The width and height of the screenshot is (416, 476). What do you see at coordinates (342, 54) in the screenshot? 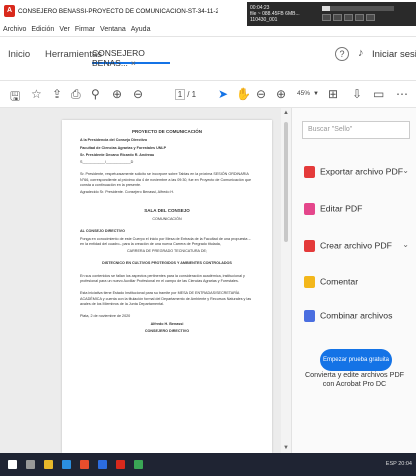
I see `help-icon: ?` at bounding box center [342, 54].